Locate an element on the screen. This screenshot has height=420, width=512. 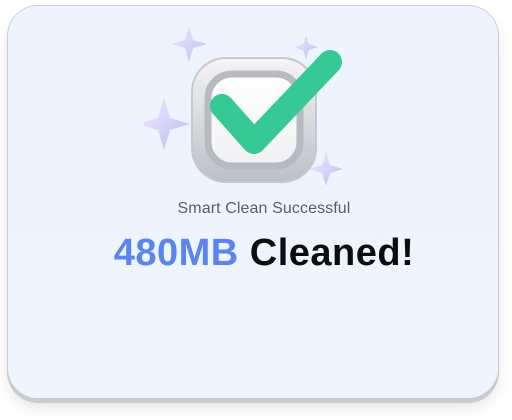
success-subtitle: Smart Clean Successful is located at coordinates (264, 208).